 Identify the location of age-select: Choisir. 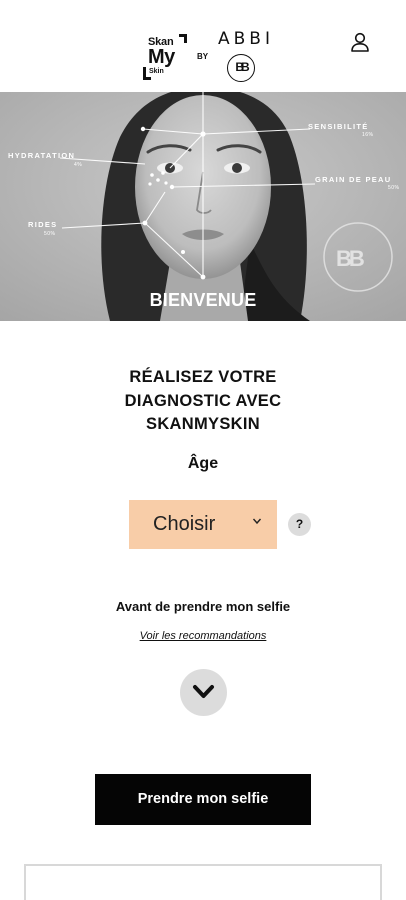
(203, 524).